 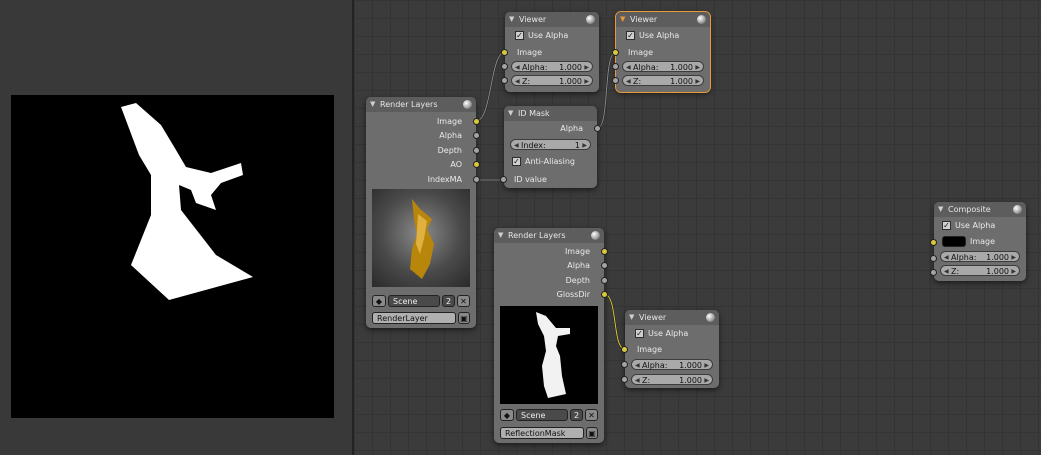 I want to click on ao-output-label: AO, so click(x=456, y=164).